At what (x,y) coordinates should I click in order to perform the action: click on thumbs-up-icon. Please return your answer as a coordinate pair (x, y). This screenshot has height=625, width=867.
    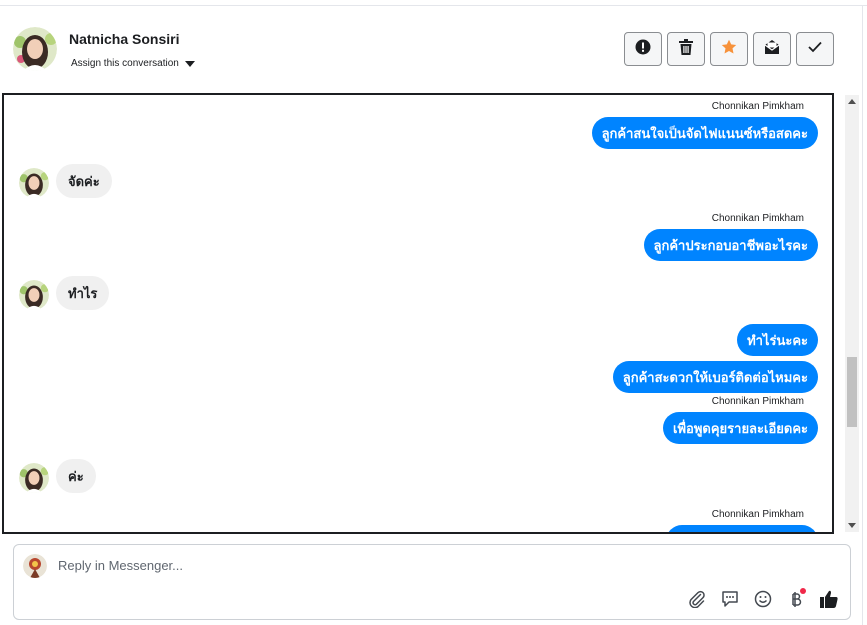
    Looking at the image, I should click on (829, 599).